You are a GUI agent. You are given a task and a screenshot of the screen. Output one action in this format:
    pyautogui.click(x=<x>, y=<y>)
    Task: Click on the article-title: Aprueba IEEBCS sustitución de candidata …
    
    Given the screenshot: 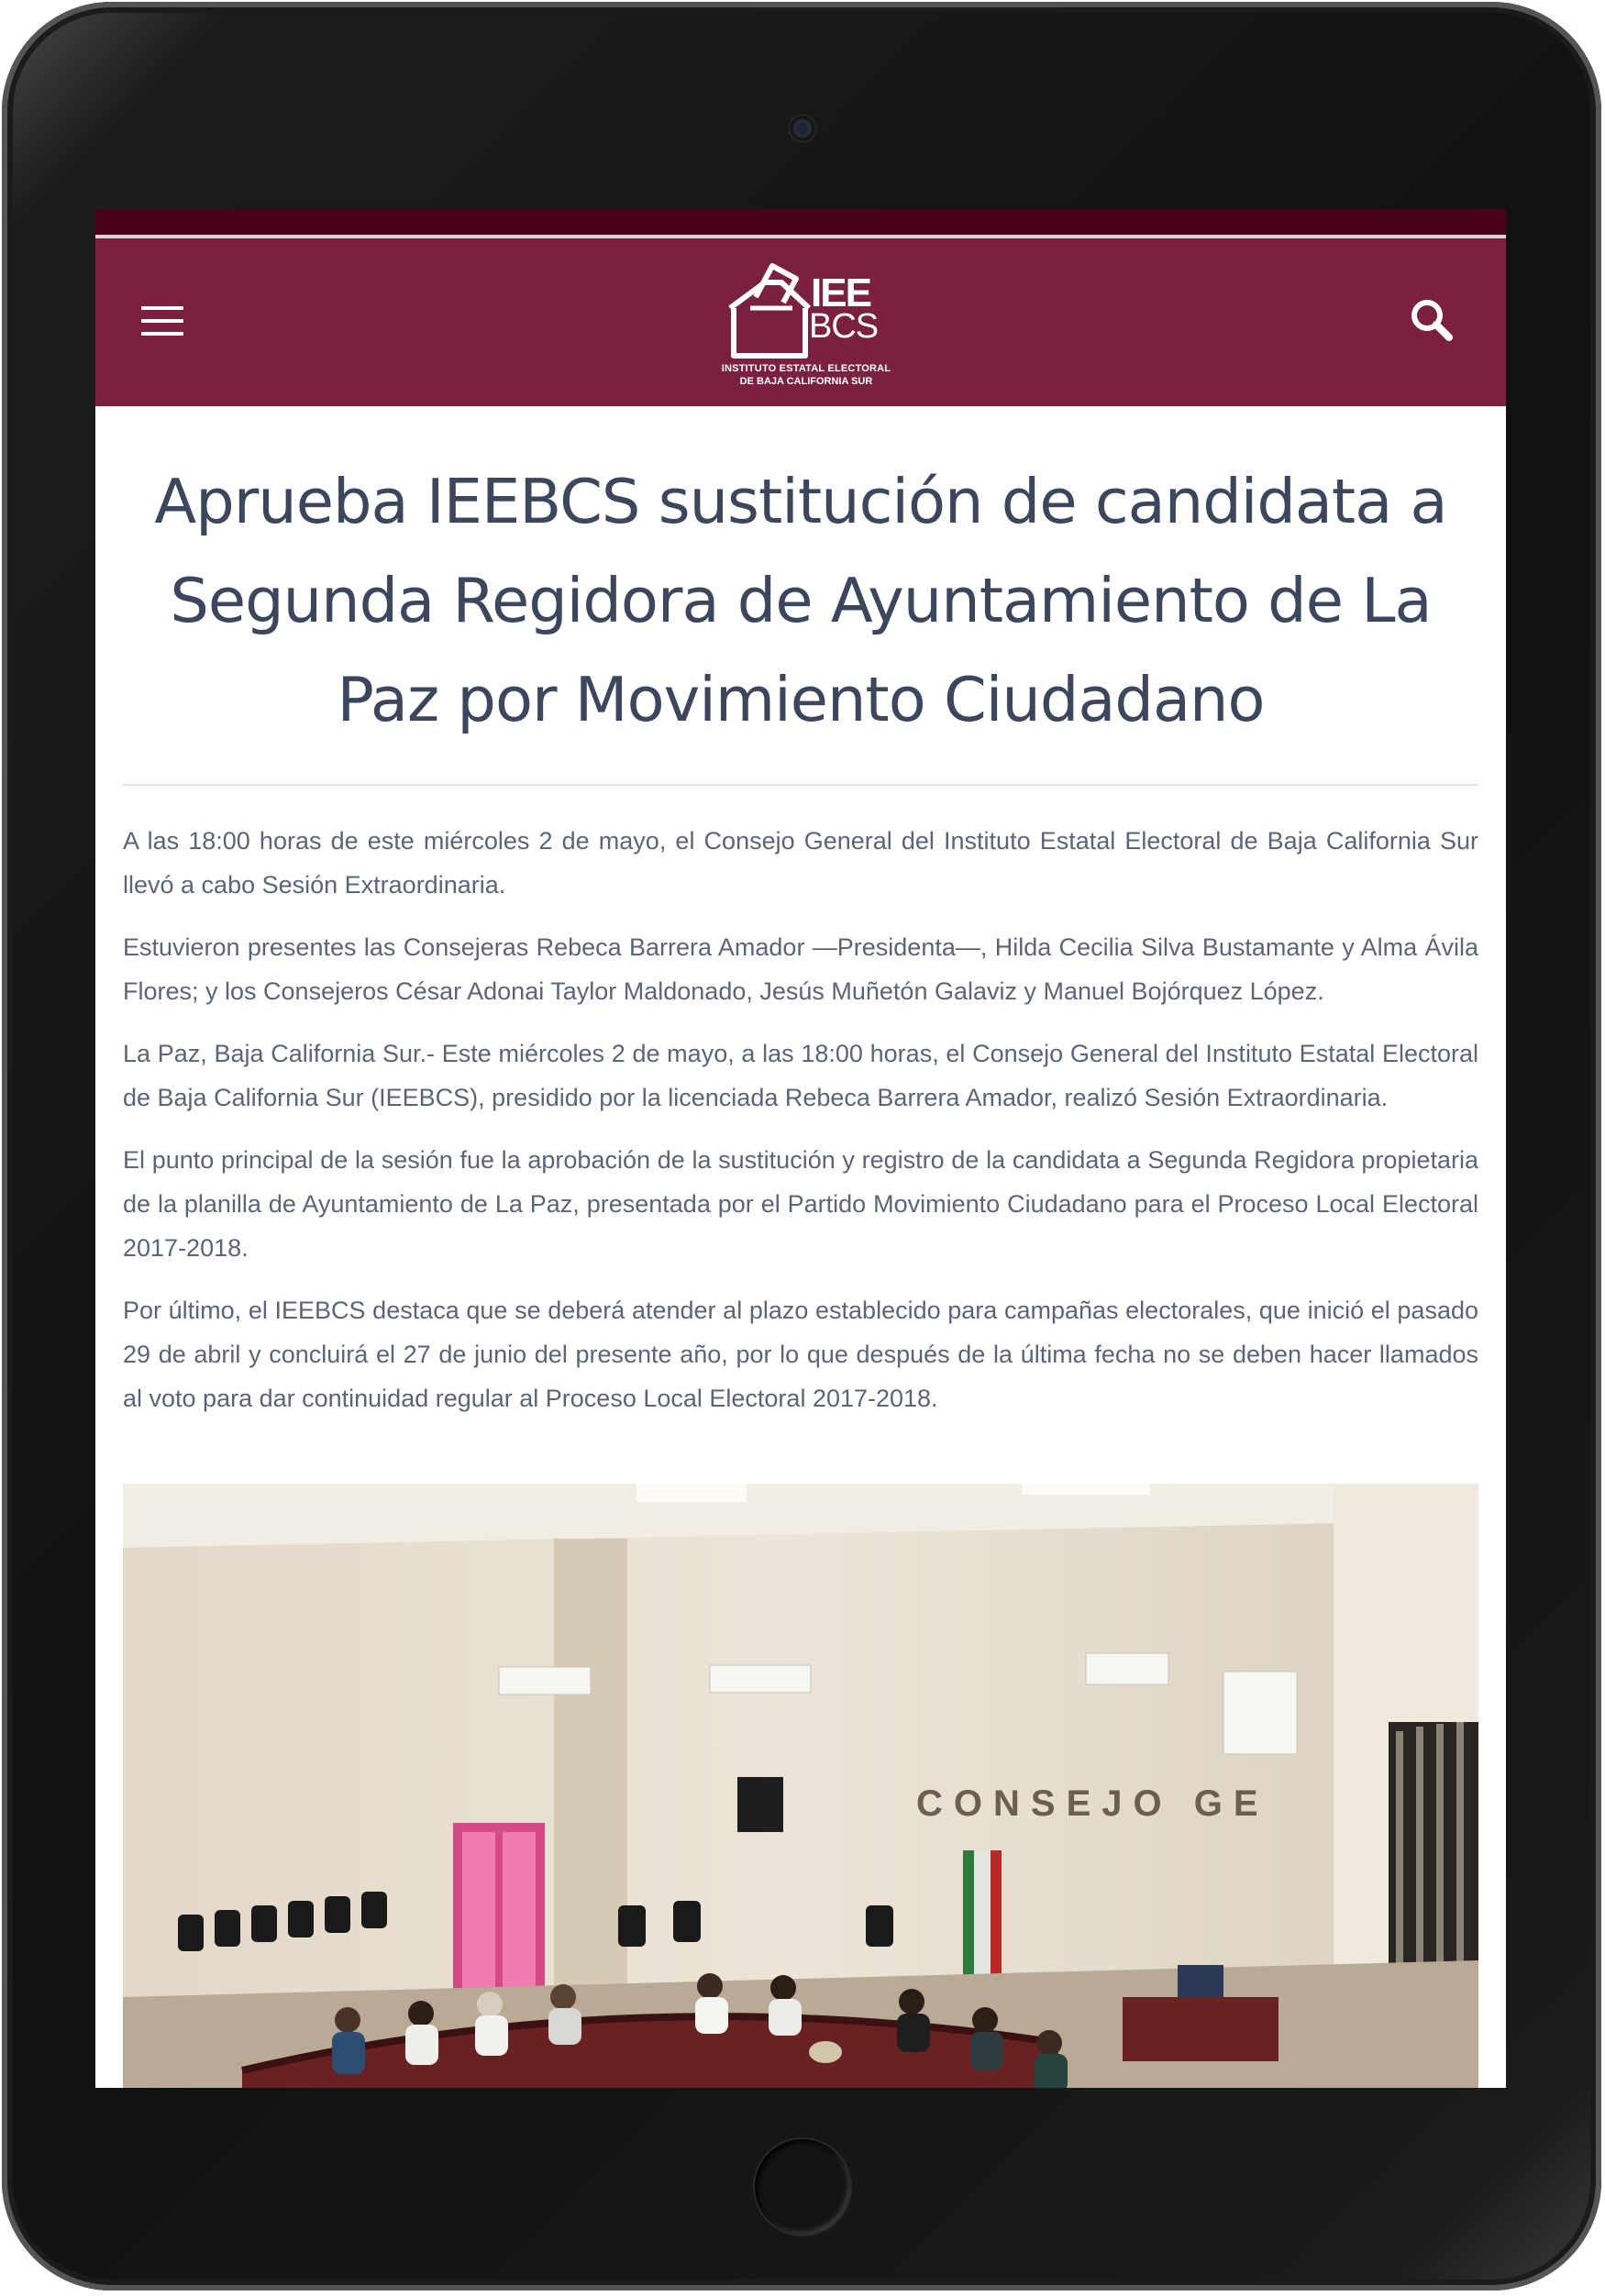 What is the action you would take?
    pyautogui.click(x=800, y=600)
    